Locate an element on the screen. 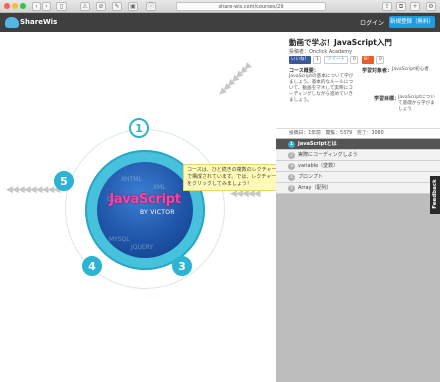 This screenshot has height=382, width=440. course-title: 動画で学ぶ！JavaScript入門 is located at coordinates (340, 42).